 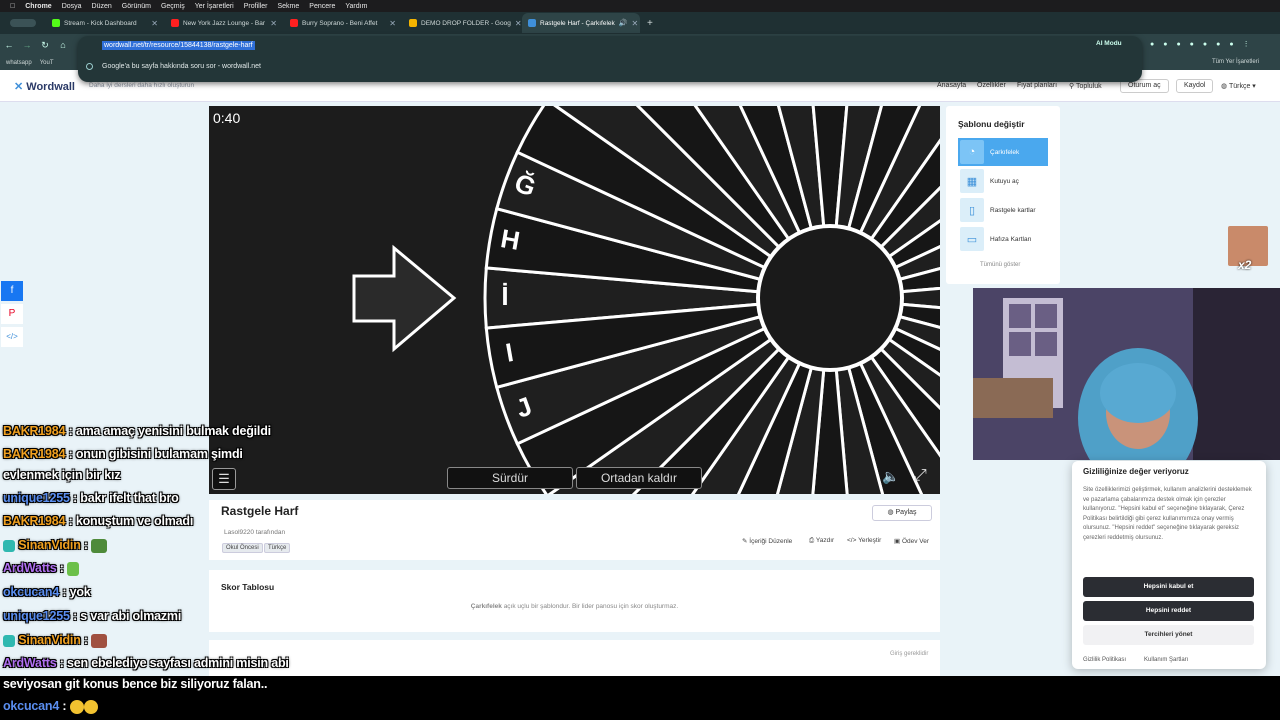 I want to click on reload-icon: ↻, so click(x=45, y=45).